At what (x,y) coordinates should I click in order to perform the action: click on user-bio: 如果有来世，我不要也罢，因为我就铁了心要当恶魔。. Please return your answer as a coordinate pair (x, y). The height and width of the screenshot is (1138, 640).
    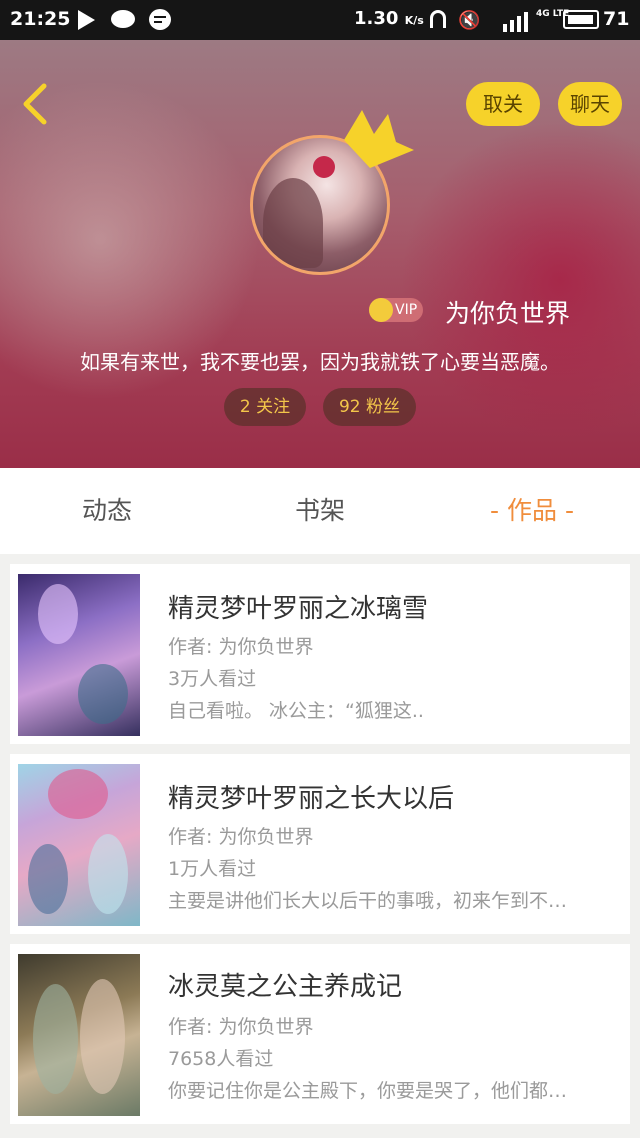
    Looking at the image, I should click on (320, 362).